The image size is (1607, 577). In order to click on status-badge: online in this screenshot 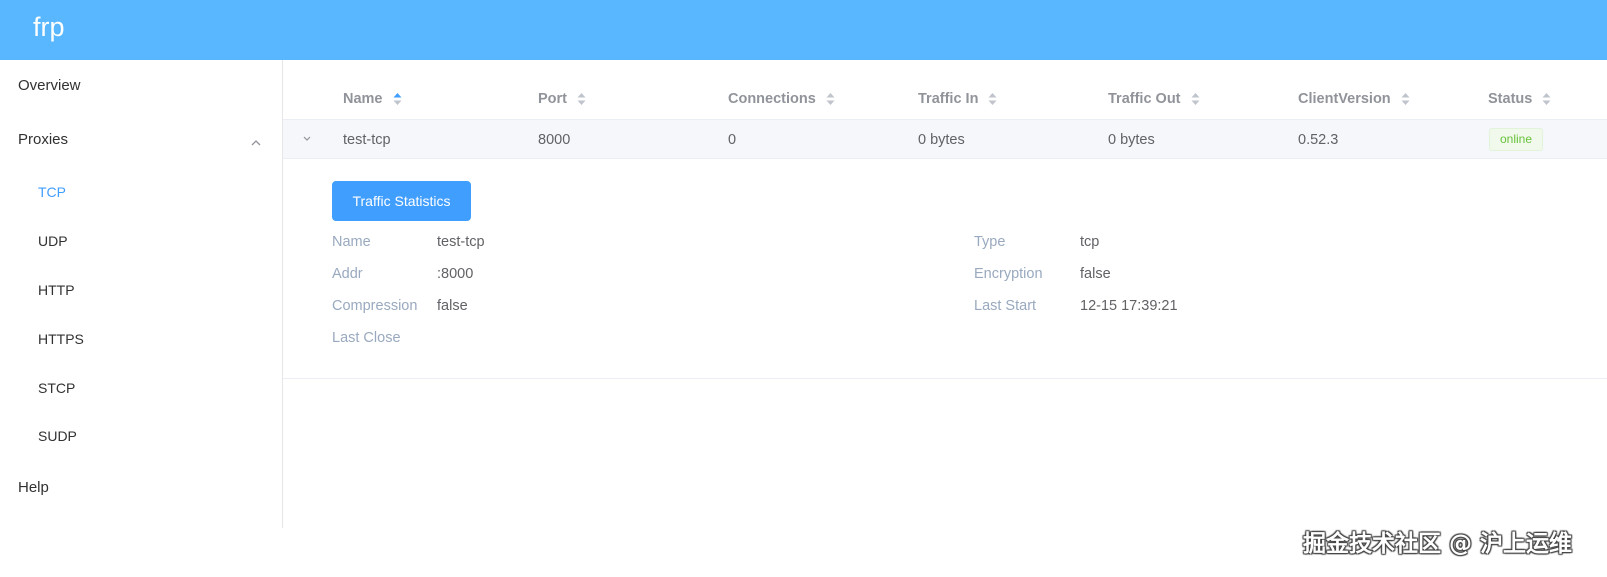, I will do `click(1516, 139)`.